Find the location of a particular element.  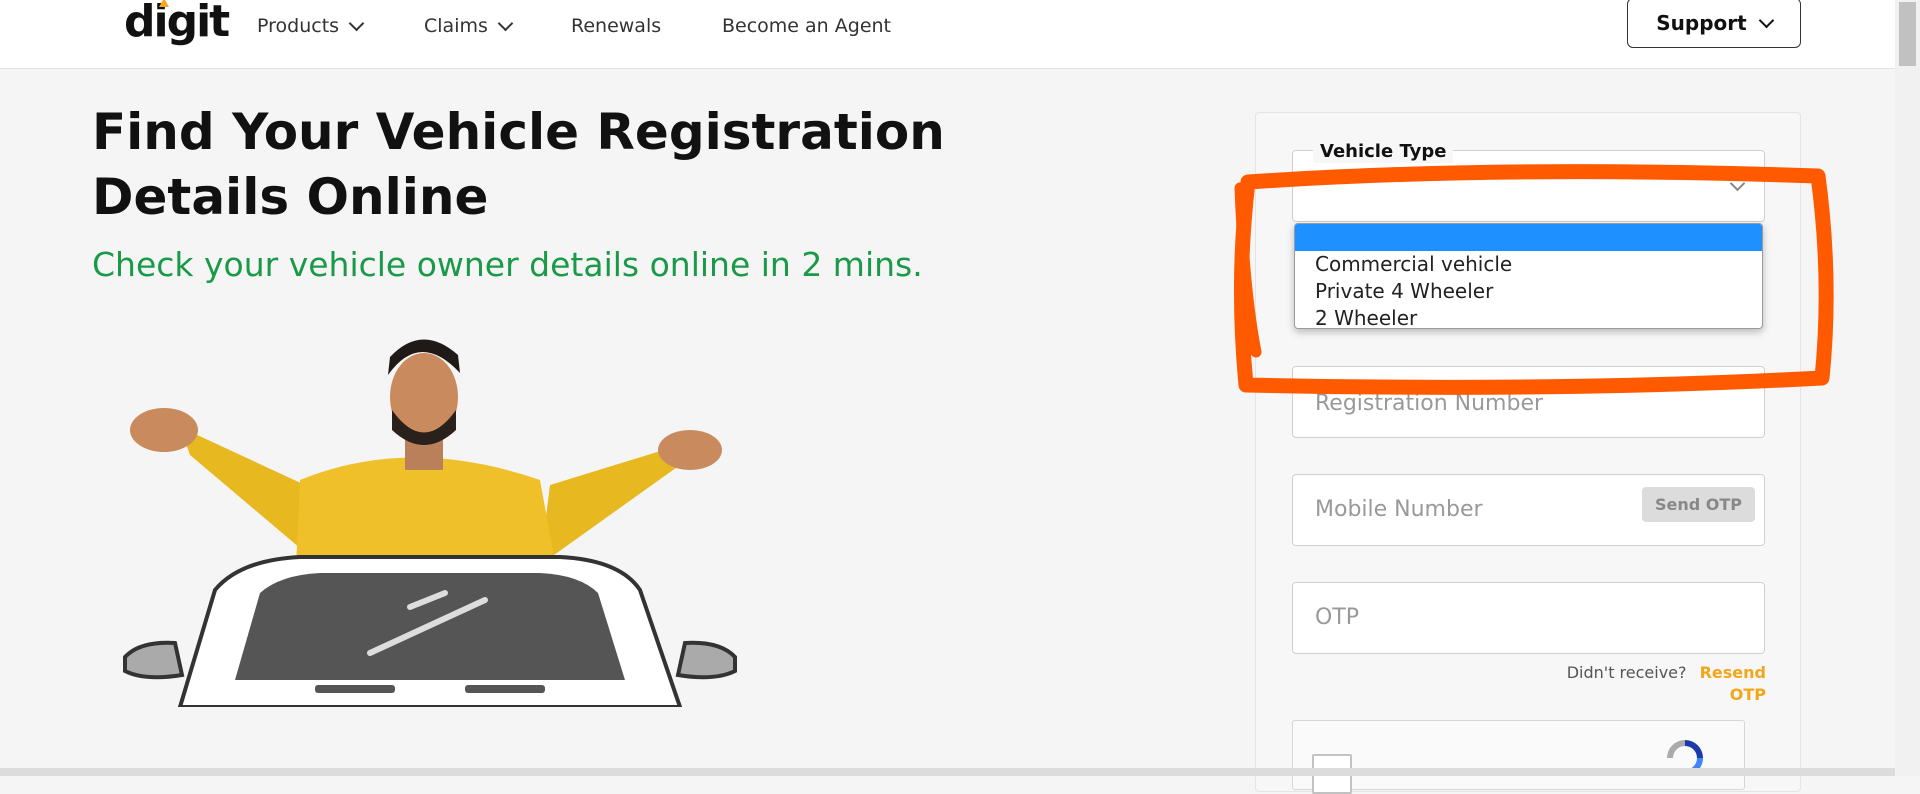

nav-claims-label: Claims is located at coordinates (456, 26).